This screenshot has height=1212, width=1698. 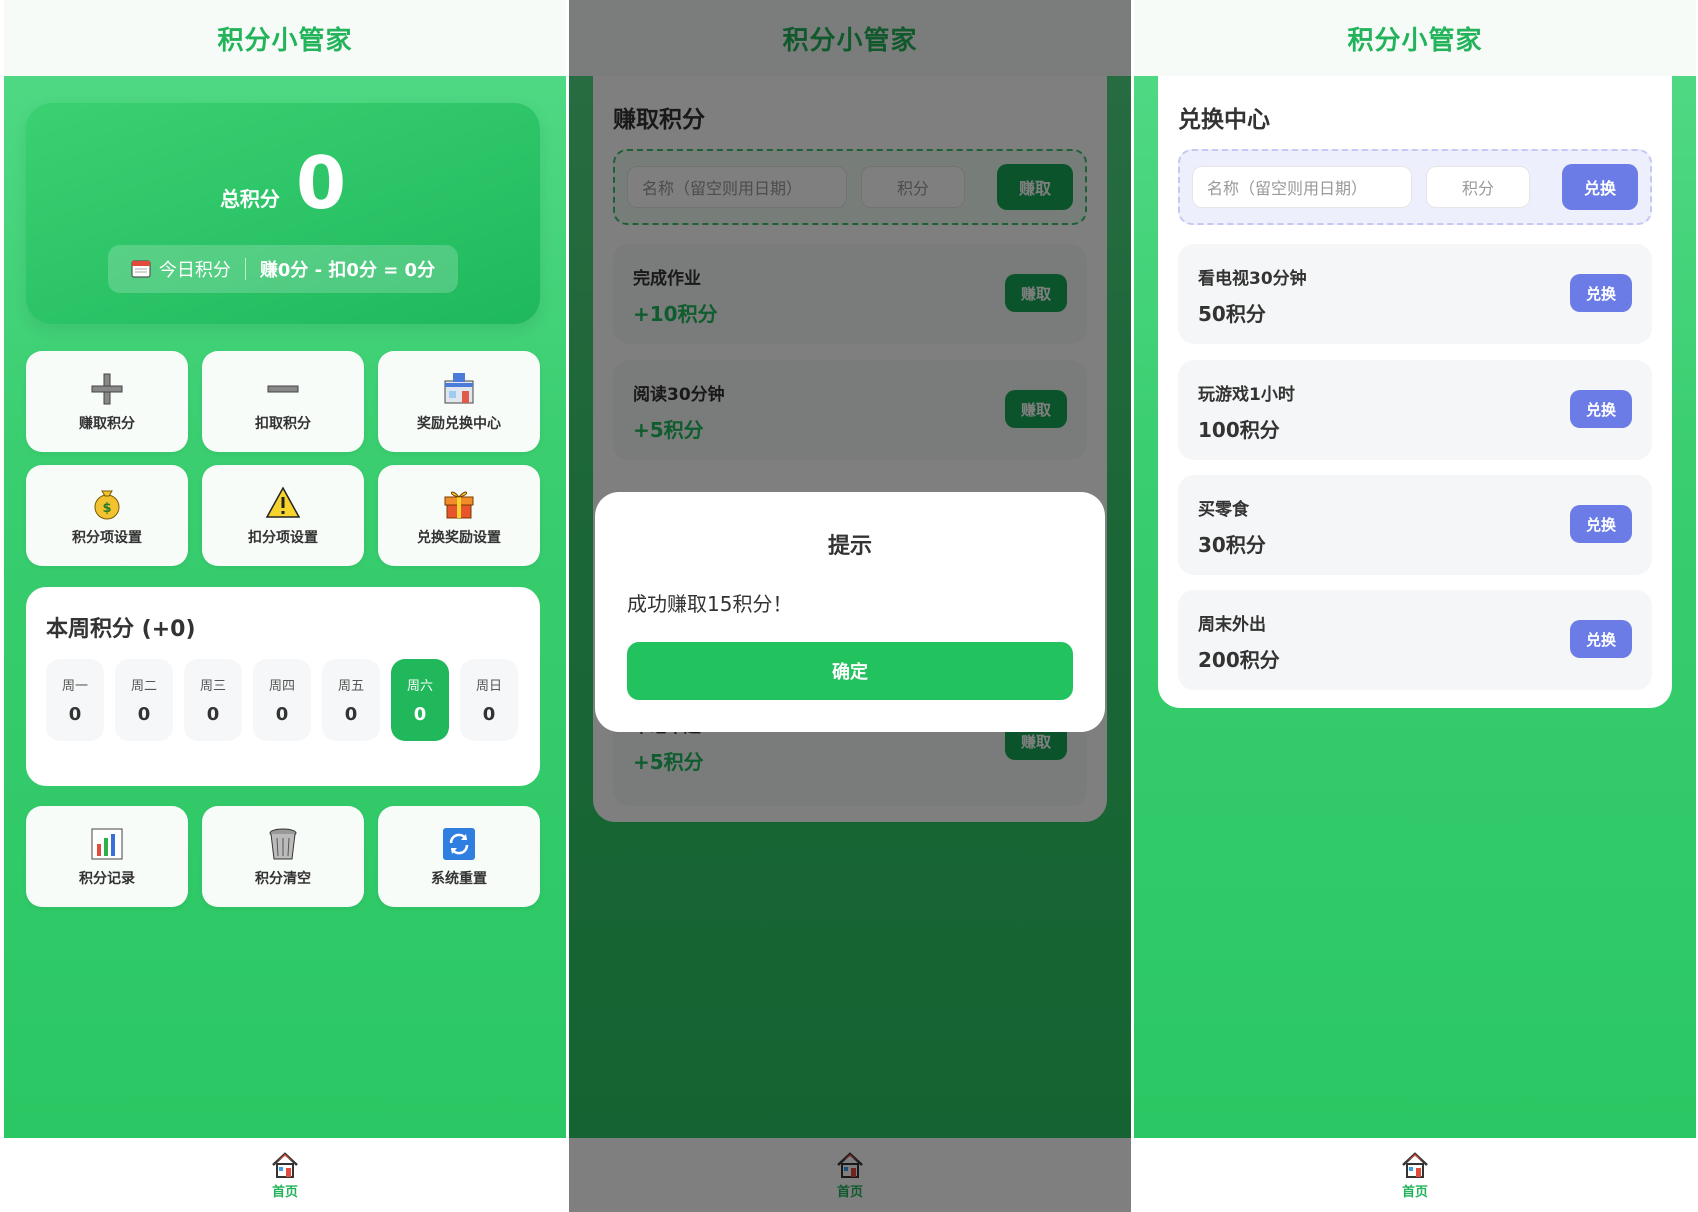 I want to click on gift-icon, so click(x=459, y=504).